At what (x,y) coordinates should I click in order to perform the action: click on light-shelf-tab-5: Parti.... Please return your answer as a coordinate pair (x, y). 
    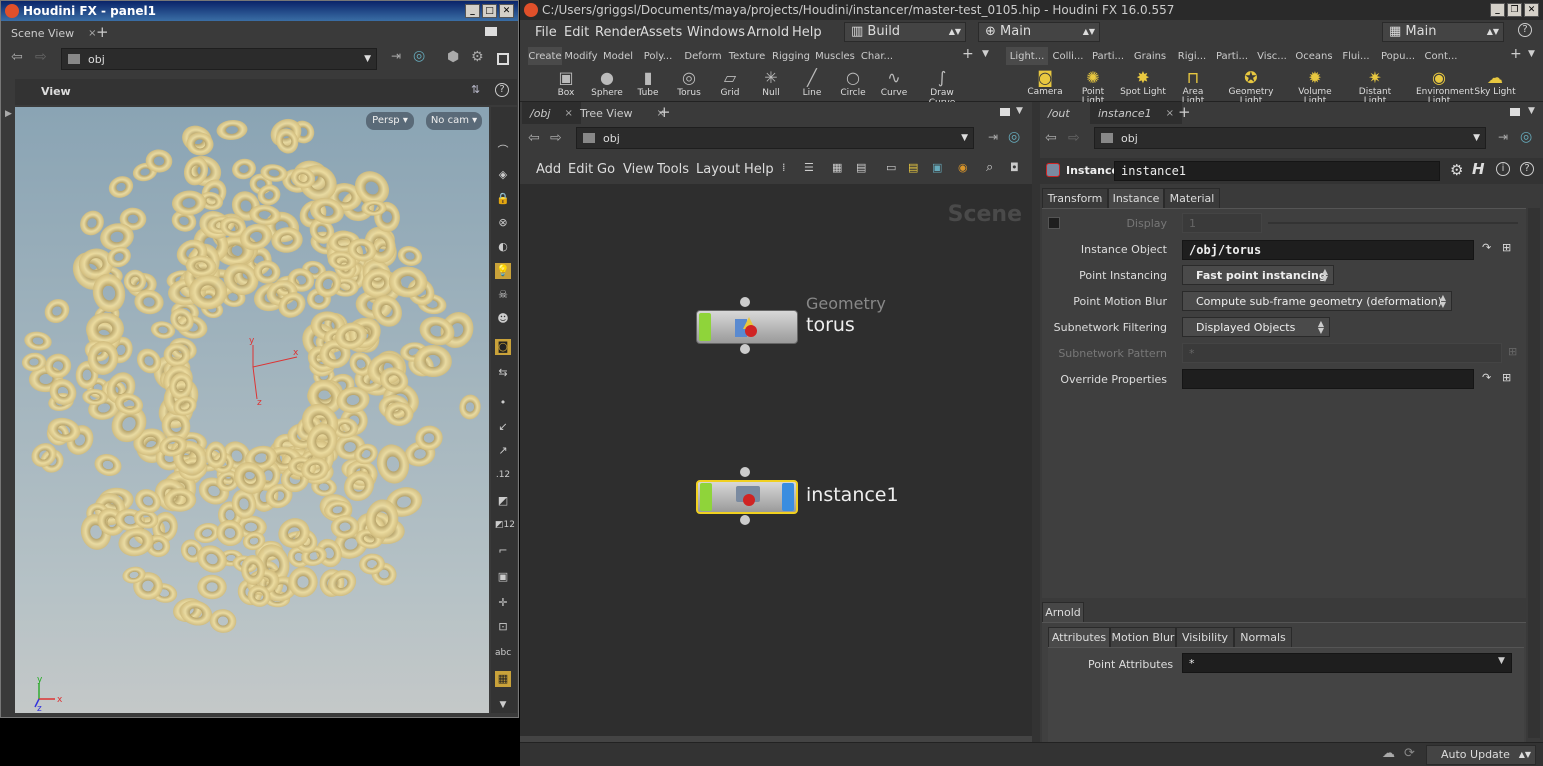
    Looking at the image, I should click on (1232, 56).